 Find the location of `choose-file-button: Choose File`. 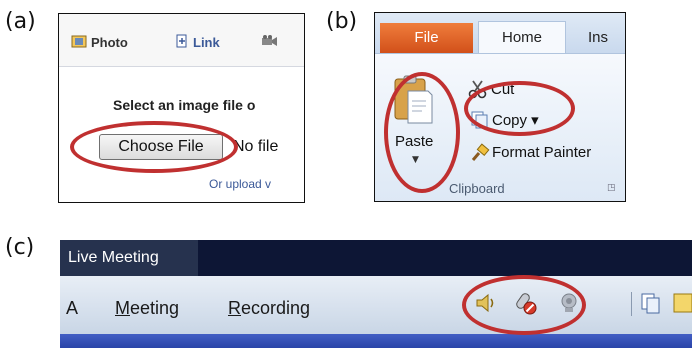

choose-file-button: Choose File is located at coordinates (161, 147).